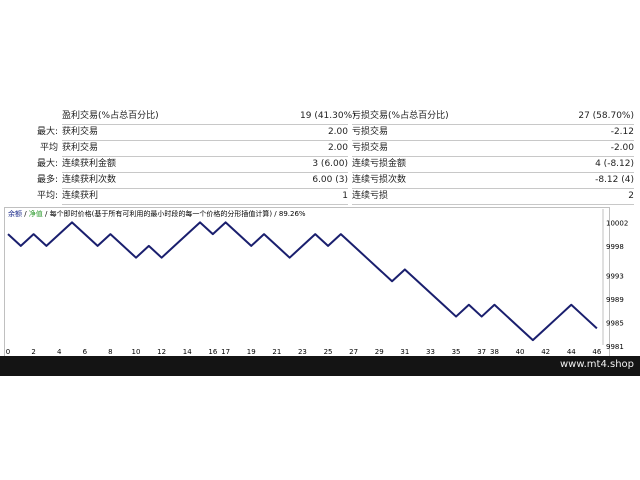 This screenshot has width=640, height=480. What do you see at coordinates (187, 352) in the screenshot?
I see `x-tick-label: 14` at bounding box center [187, 352].